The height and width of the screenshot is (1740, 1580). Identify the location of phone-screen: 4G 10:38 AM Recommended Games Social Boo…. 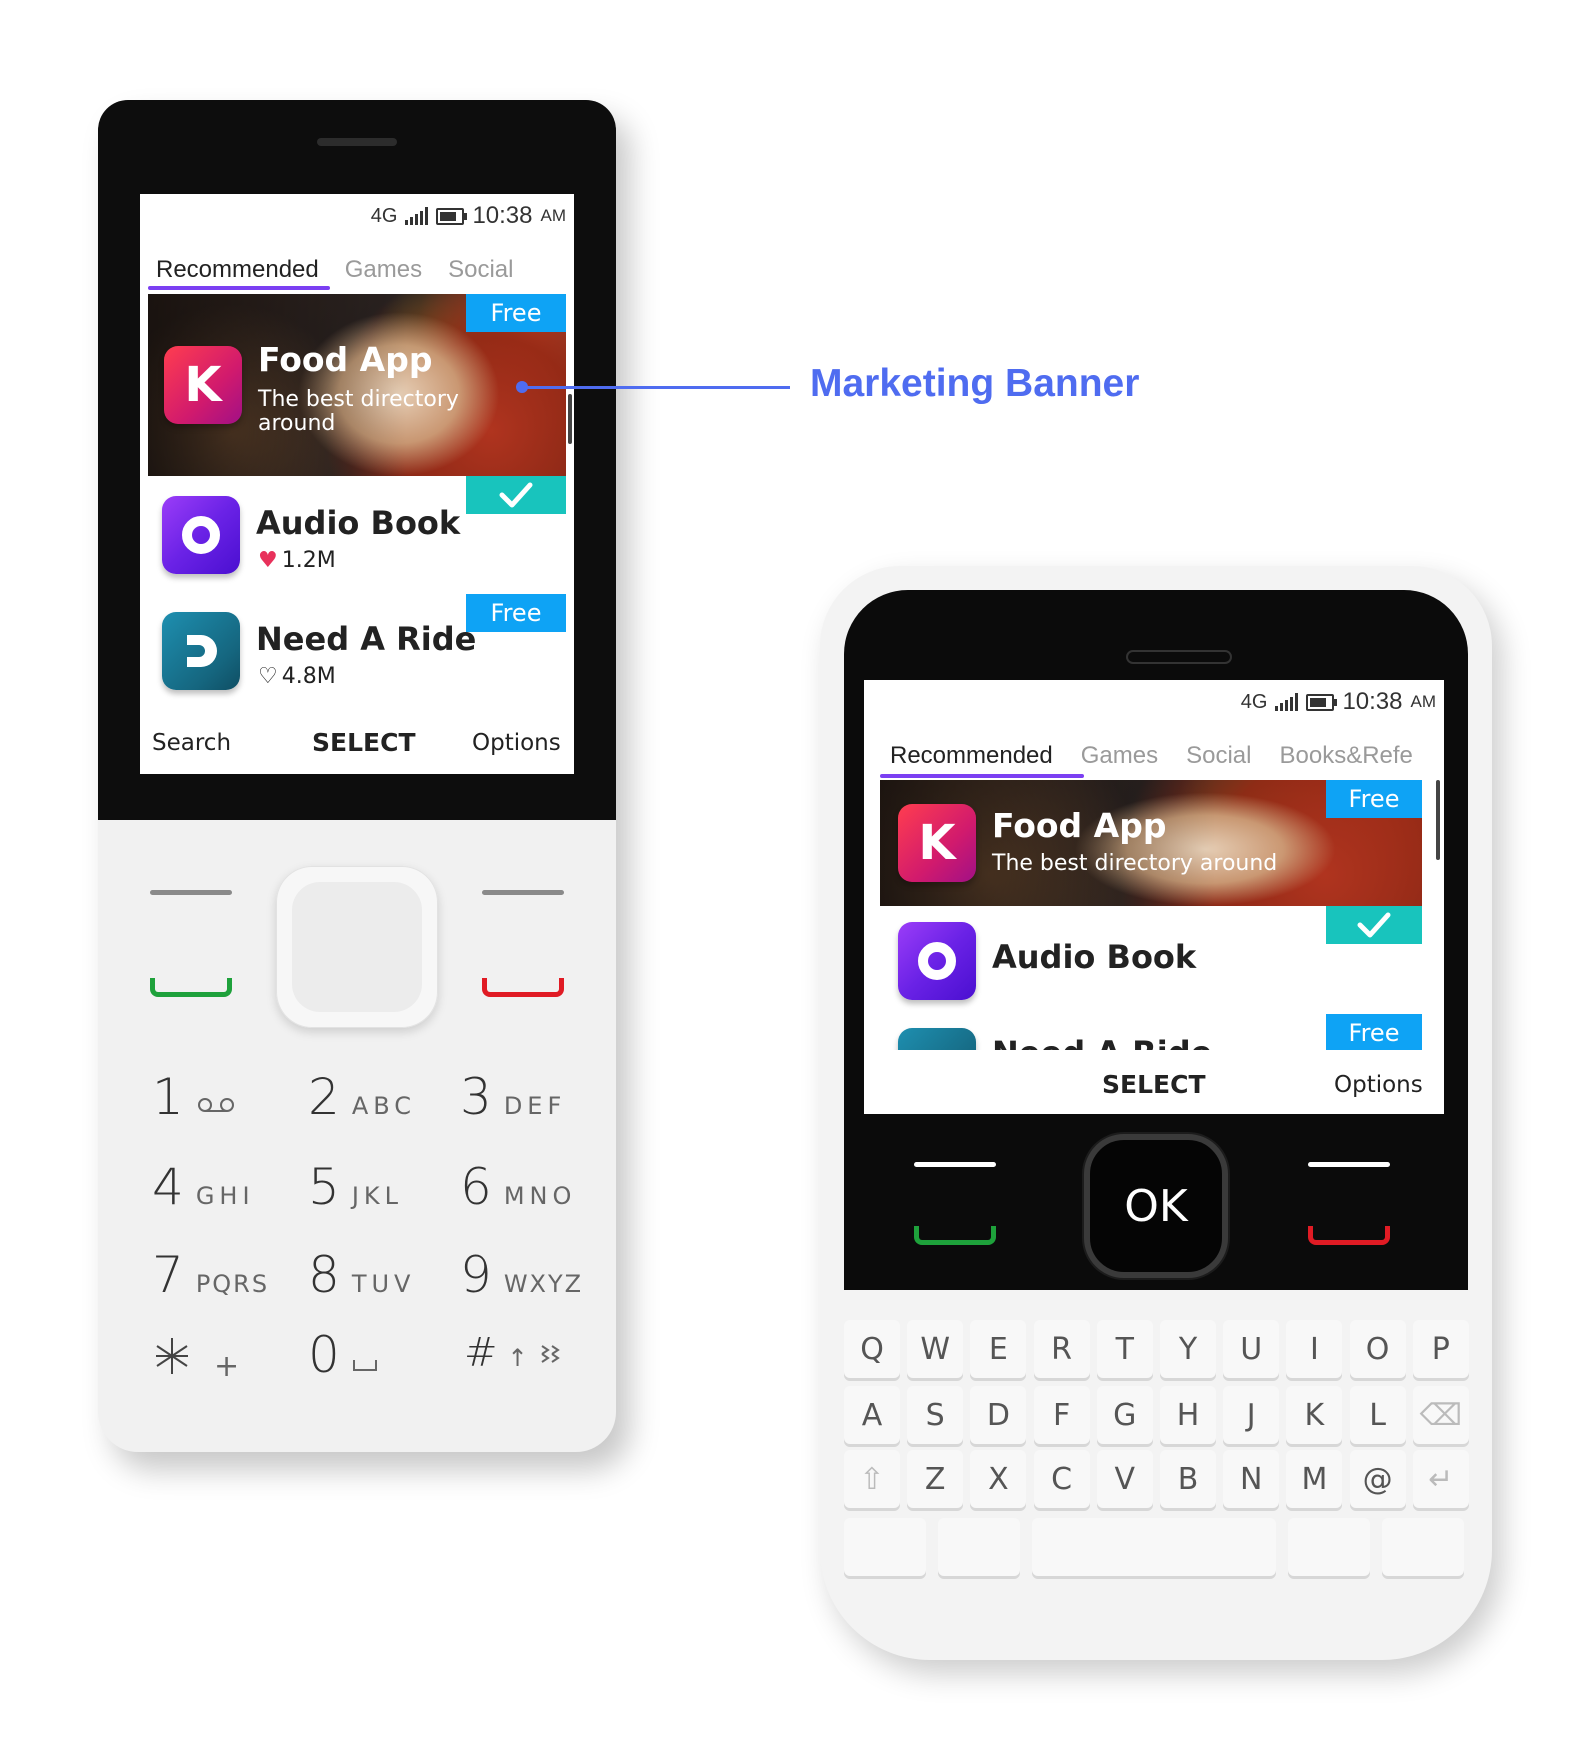
(1154, 897).